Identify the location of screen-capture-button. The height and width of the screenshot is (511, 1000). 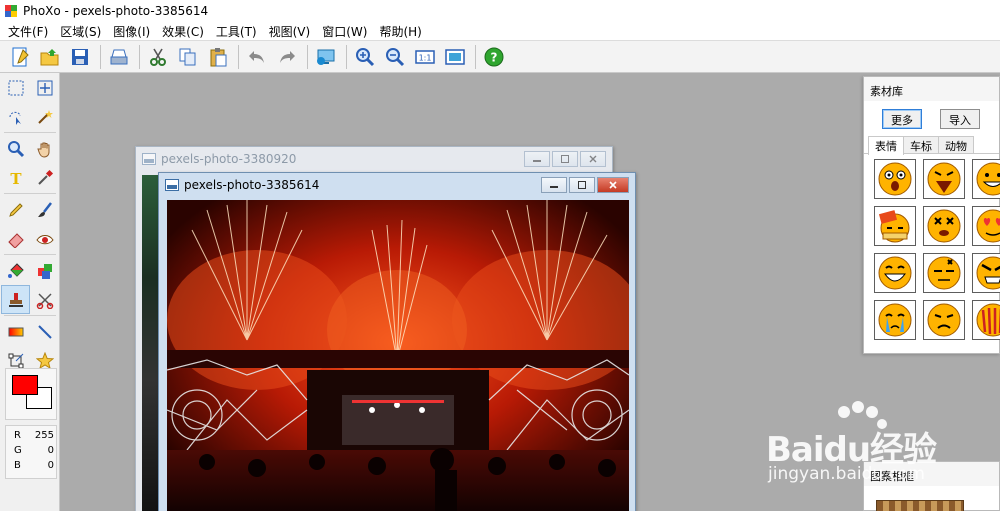
(326, 57).